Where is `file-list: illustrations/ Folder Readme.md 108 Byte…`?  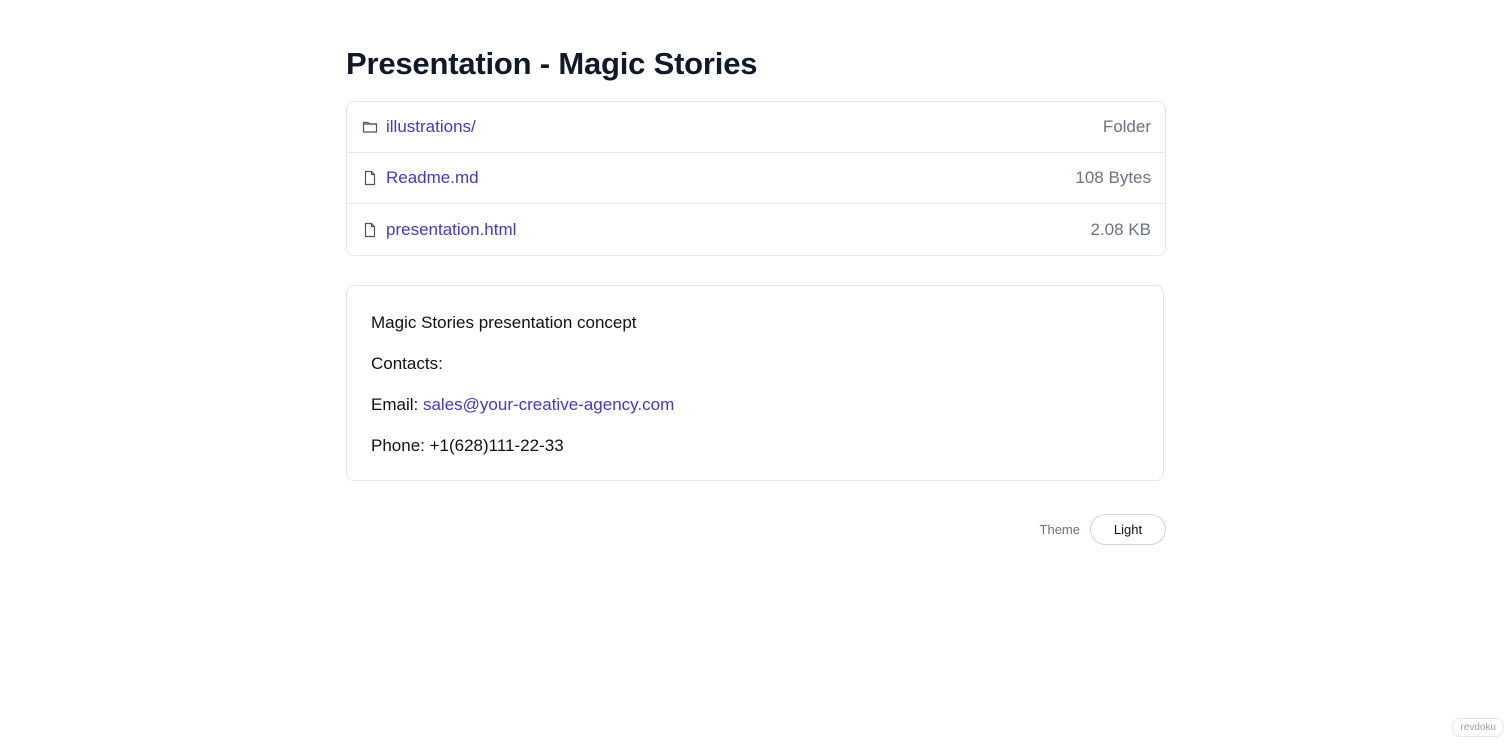 file-list: illustrations/ Folder Readme.md 108 Byte… is located at coordinates (756, 178).